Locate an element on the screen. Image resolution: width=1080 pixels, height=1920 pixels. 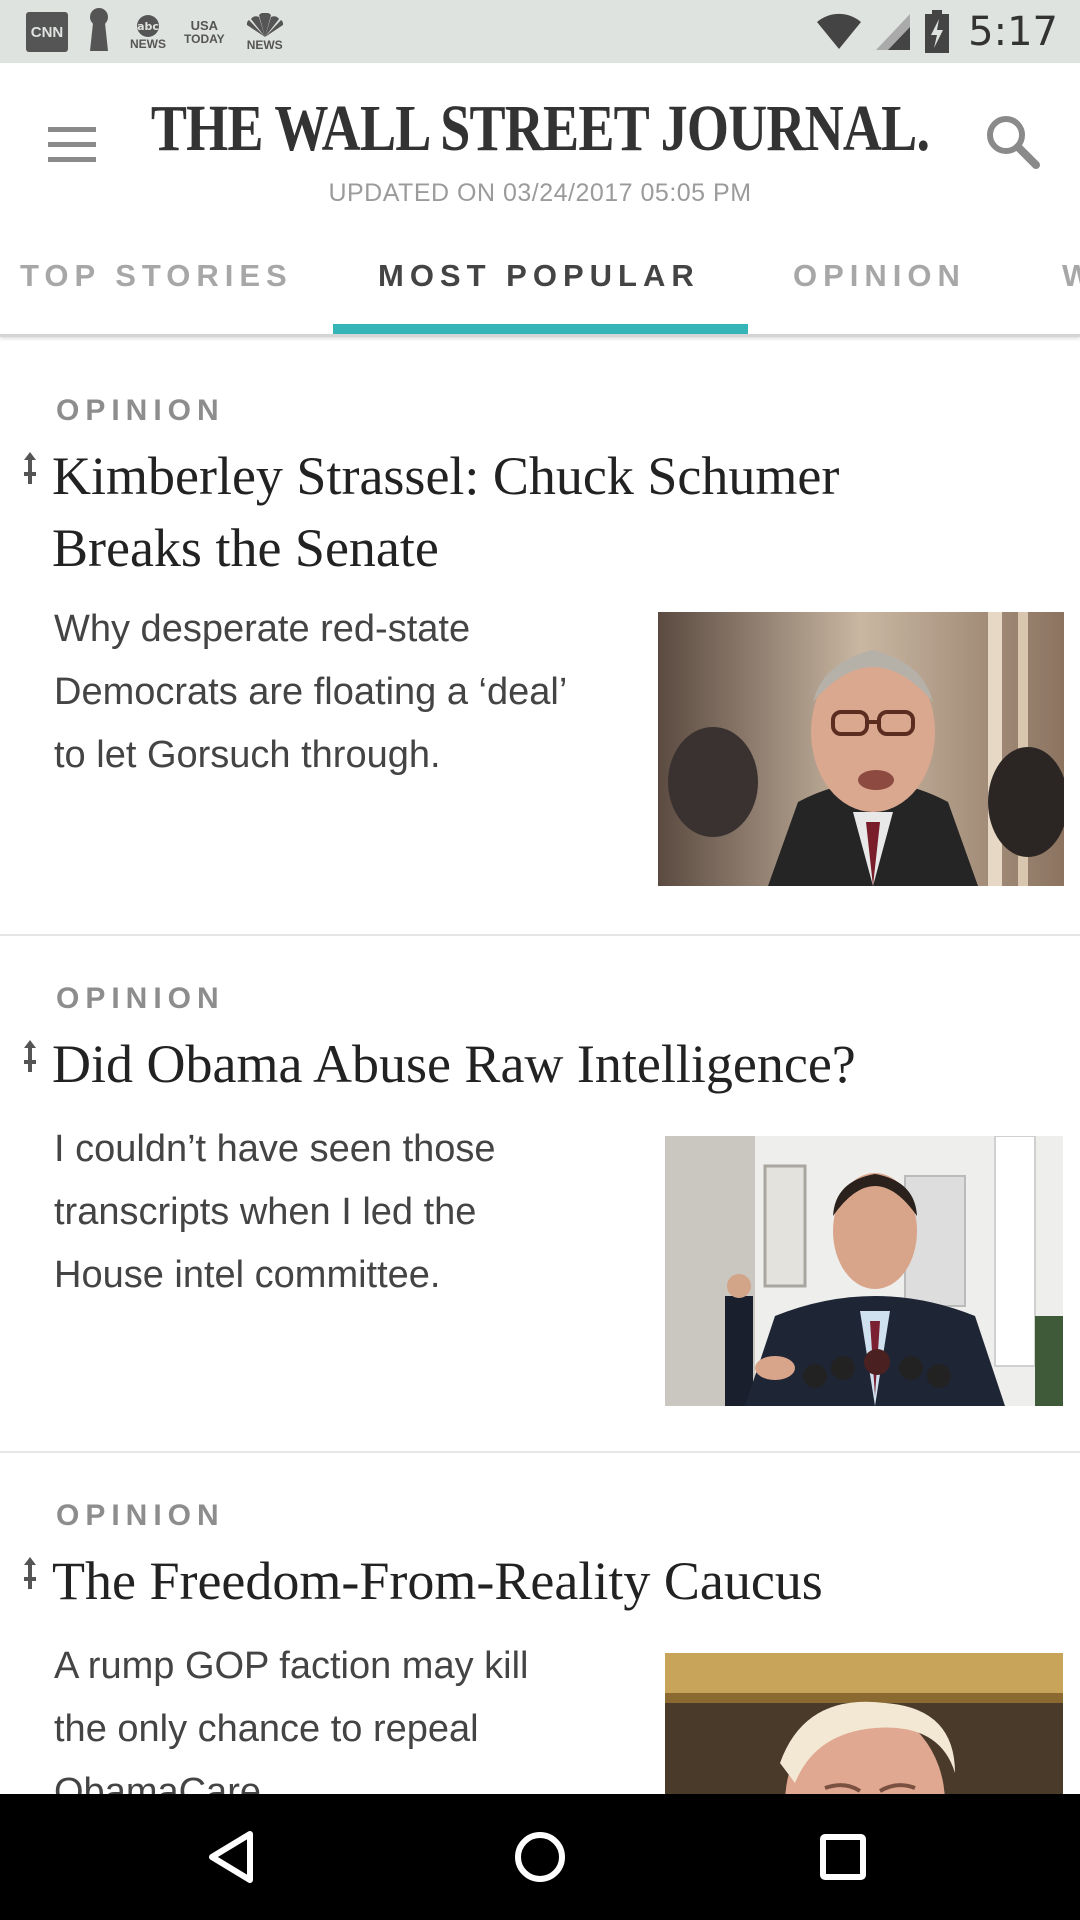
updated-timestamp: UPDATED ON 03/24/2017 05:05 PM is located at coordinates (540, 193).